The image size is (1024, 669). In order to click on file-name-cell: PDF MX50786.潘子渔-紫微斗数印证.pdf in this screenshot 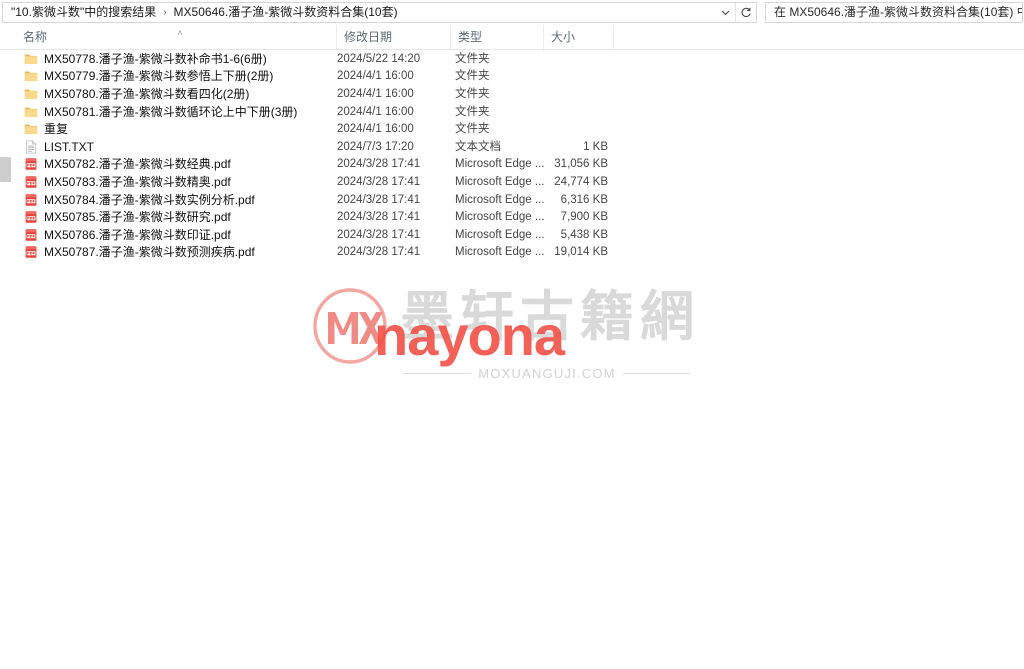, I will do `click(127, 235)`.